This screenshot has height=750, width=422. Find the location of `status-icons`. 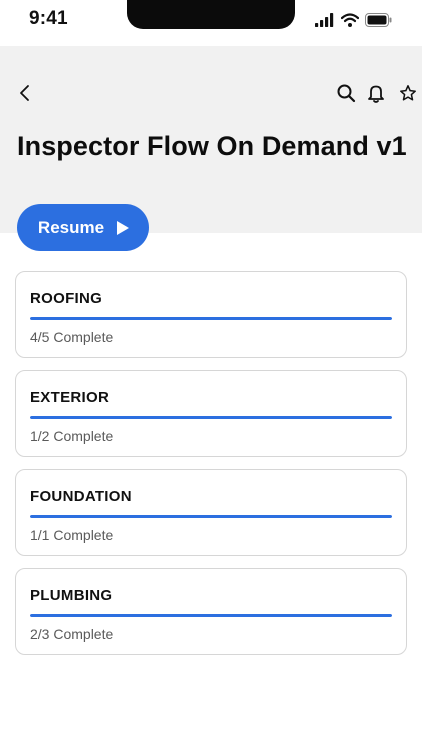

status-icons is located at coordinates (353, 20).